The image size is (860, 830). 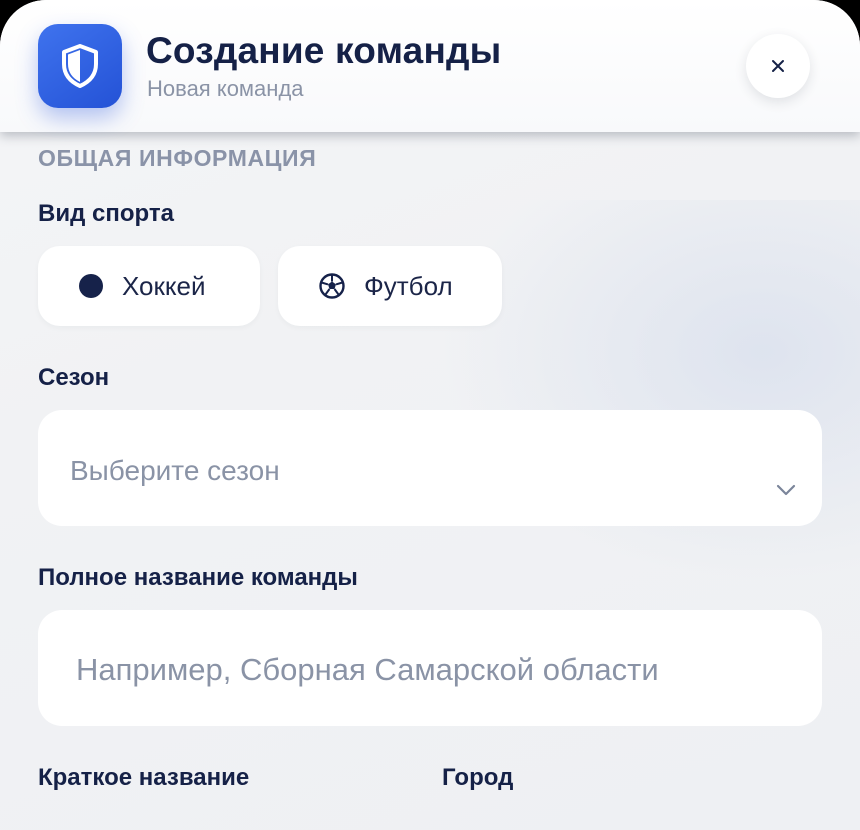 I want to click on page-title: Создание команды, so click(x=324, y=50).